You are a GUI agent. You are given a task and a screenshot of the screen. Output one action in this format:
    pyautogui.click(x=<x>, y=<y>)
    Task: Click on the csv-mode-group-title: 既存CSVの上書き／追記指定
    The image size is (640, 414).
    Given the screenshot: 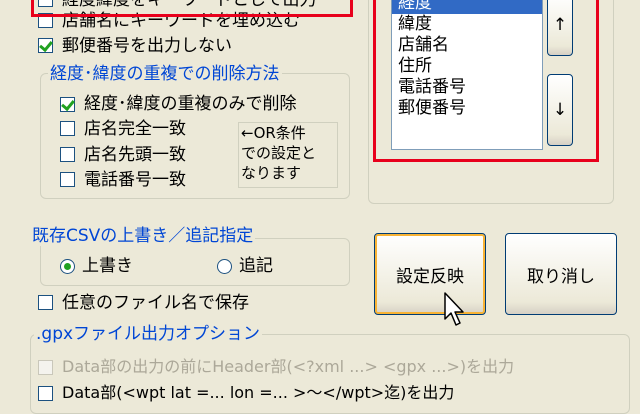 What is the action you would take?
    pyautogui.click(x=143, y=236)
    